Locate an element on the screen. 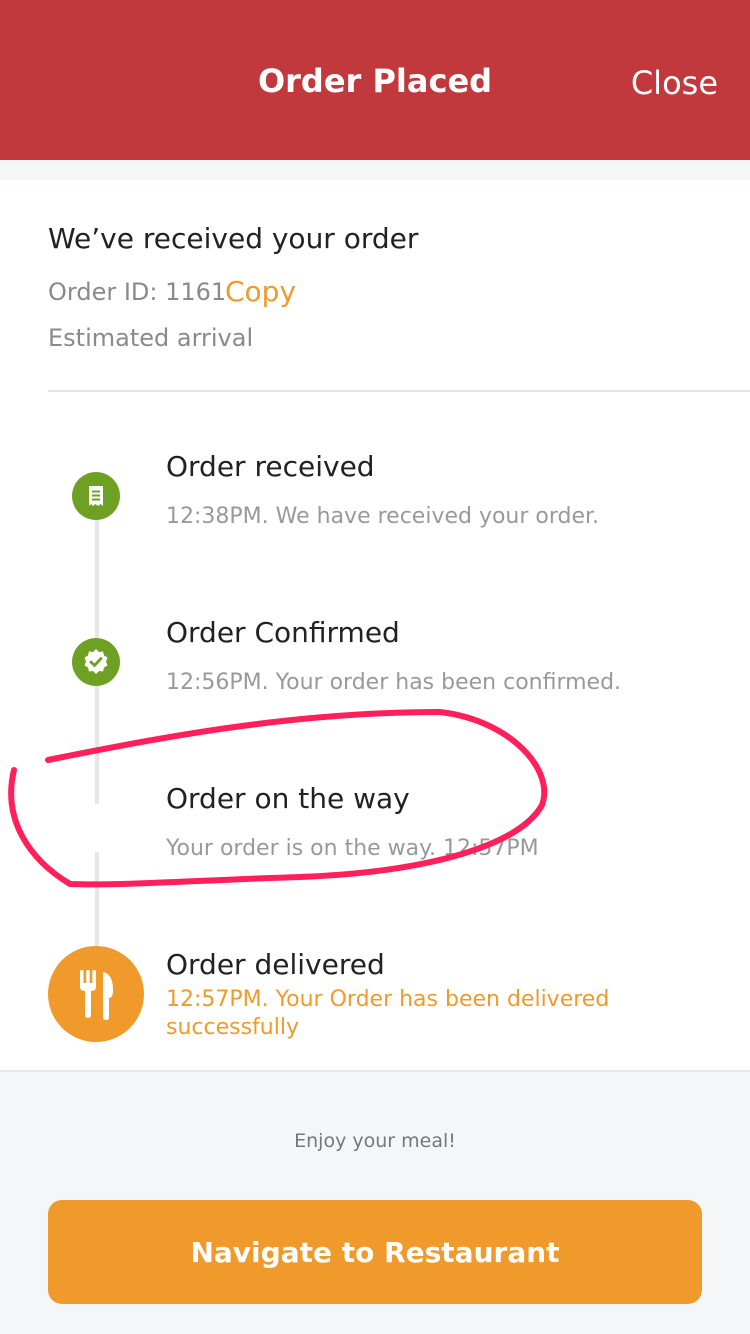 This screenshot has width=750, height=1334. navigate-to-restaurant-button: Navigate to Restaurant is located at coordinates (375, 1252).